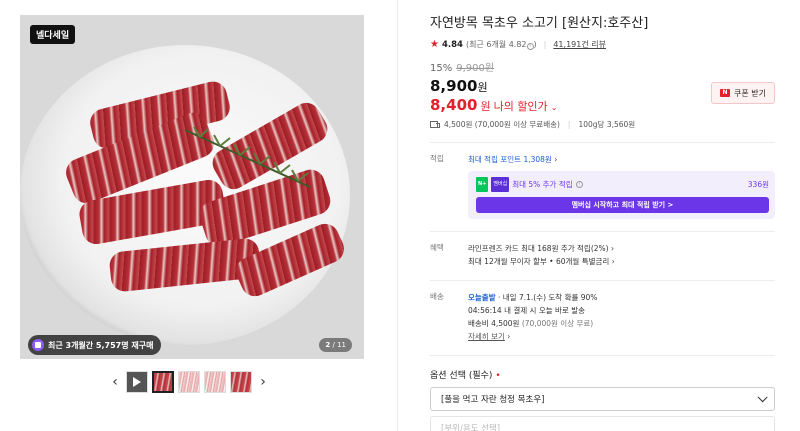  I want to click on page-total: / 11, so click(338, 345).